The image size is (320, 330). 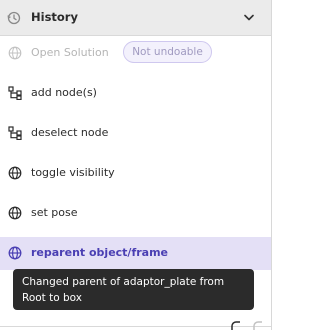 I want to click on history-item-label: Open Solution, so click(x=70, y=52).